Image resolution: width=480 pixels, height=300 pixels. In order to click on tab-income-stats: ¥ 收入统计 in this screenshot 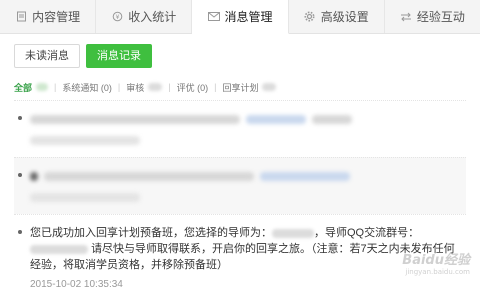, I will do `click(144, 16)`.